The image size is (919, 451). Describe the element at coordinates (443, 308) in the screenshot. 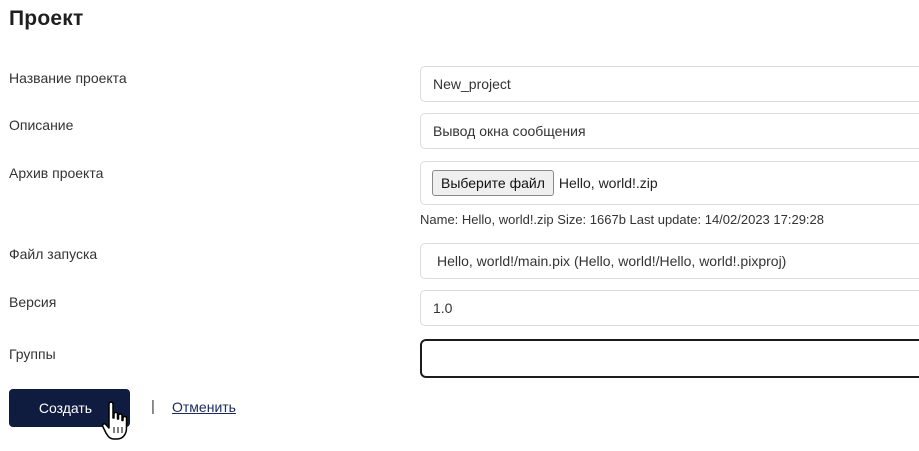

I see `version-value: 1.0` at that location.